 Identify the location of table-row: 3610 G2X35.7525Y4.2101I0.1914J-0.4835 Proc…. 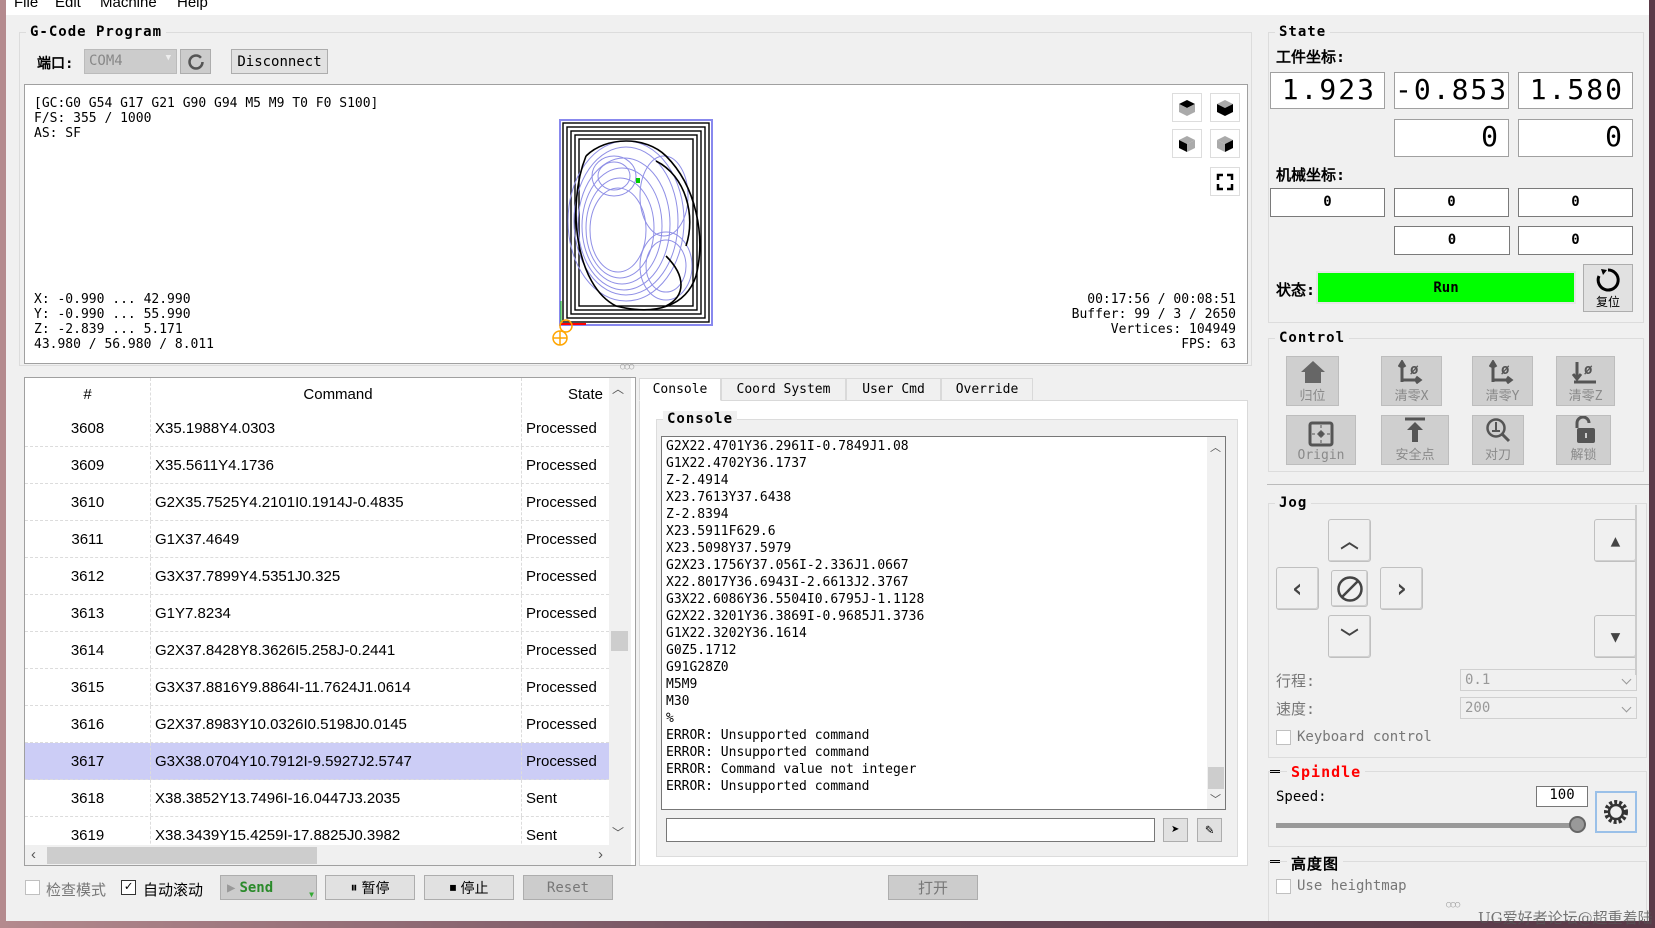
(317, 502).